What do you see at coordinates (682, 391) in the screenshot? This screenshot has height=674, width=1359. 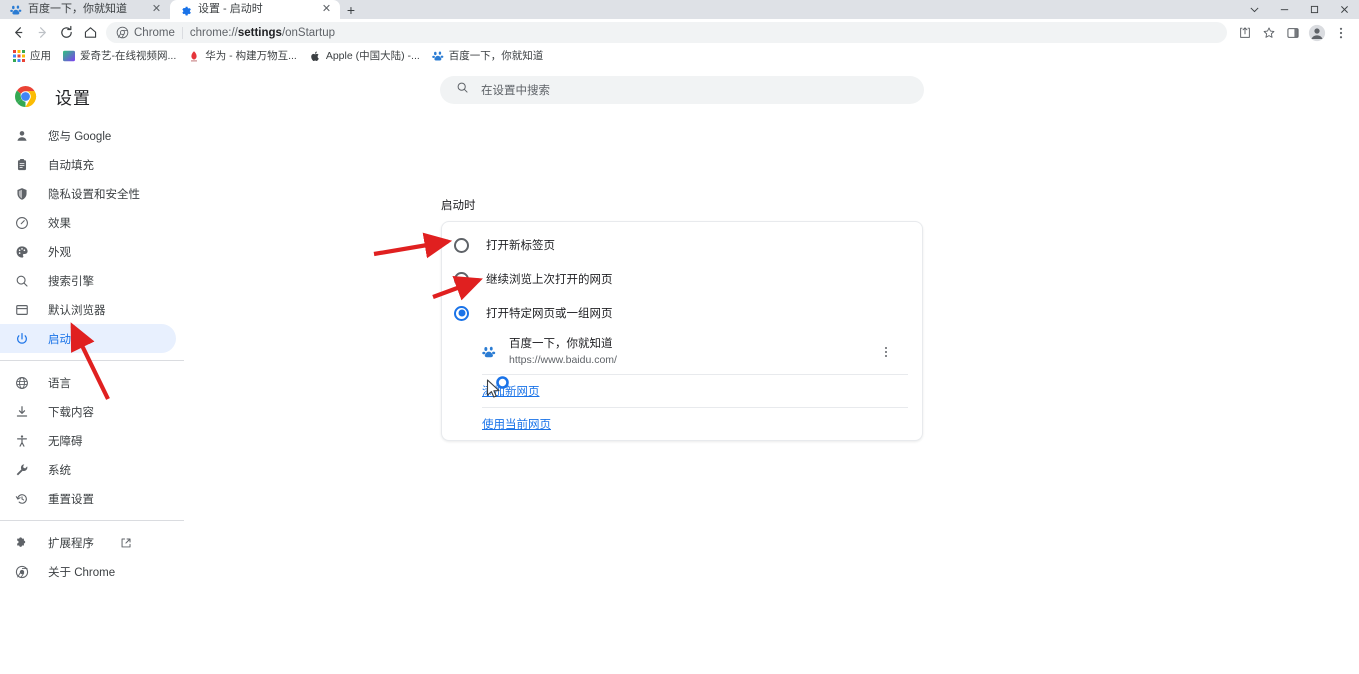 I see `add-new-page-row: 添加新网页` at bounding box center [682, 391].